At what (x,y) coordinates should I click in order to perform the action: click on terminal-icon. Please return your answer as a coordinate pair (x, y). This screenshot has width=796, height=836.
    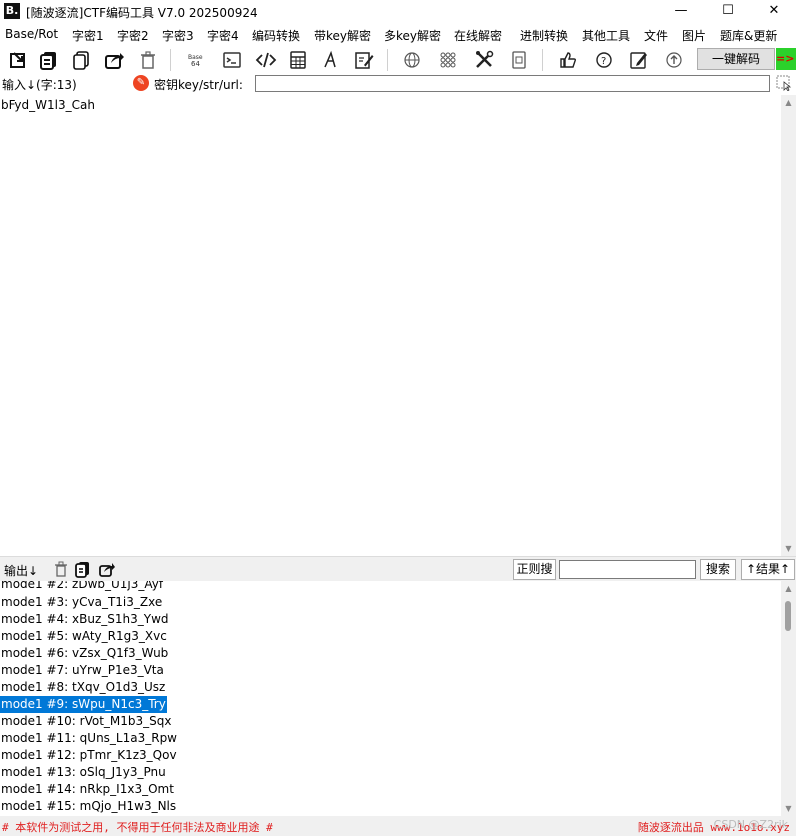
    Looking at the image, I should click on (232, 60).